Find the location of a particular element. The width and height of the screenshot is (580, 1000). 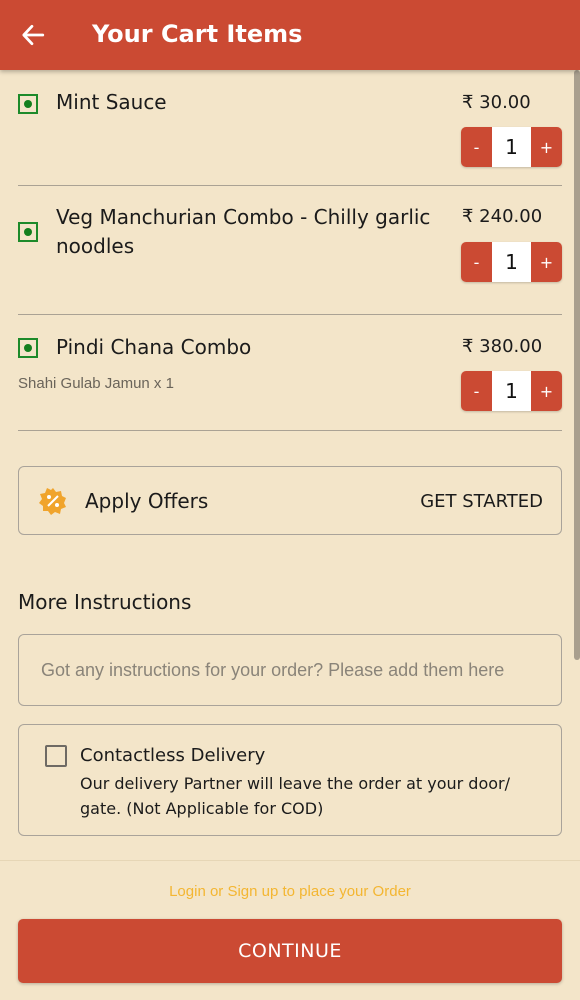

instructions-input is located at coordinates (290, 670).